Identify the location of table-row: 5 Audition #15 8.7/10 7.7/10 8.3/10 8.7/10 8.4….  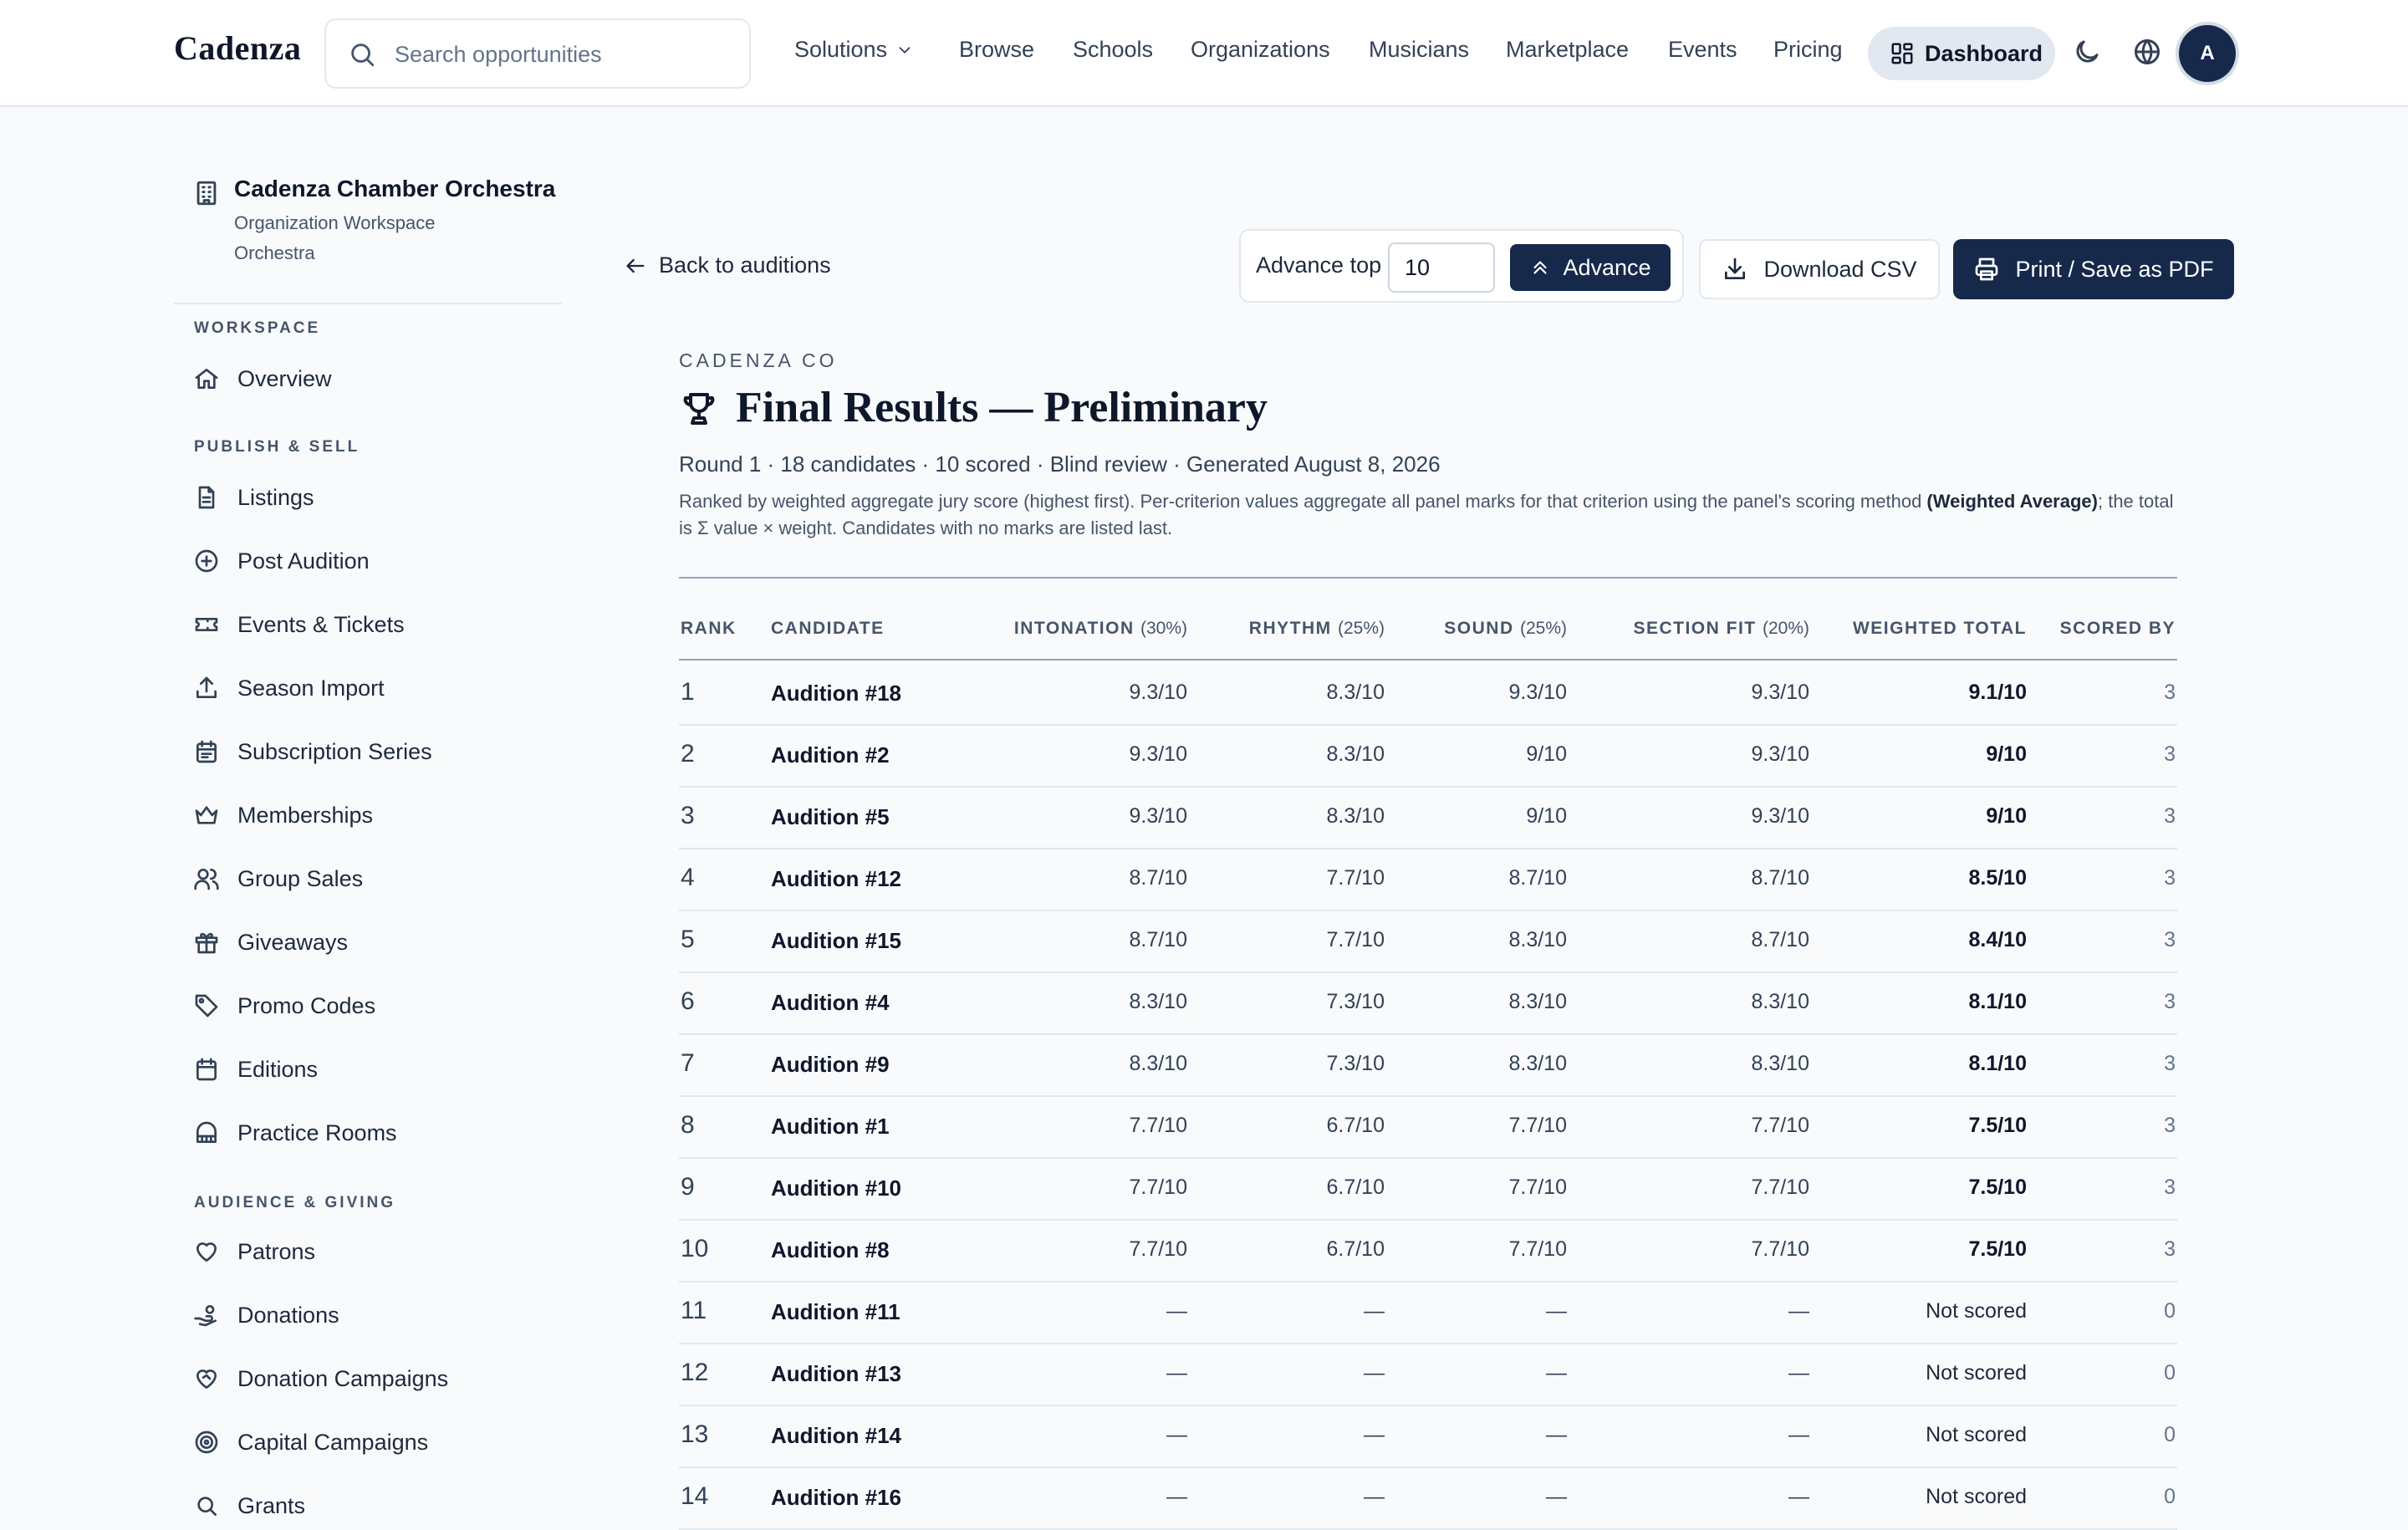
(1428, 941).